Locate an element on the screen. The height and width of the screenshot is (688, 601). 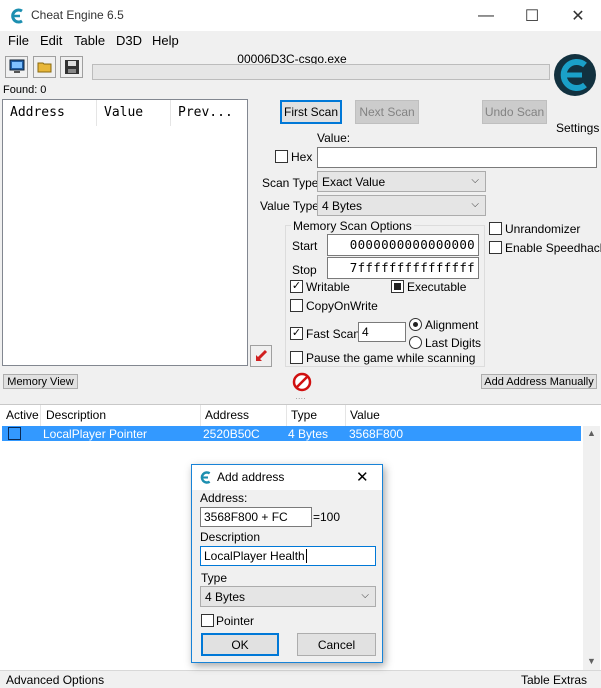
dialog-type-label: Type is located at coordinates (214, 578).